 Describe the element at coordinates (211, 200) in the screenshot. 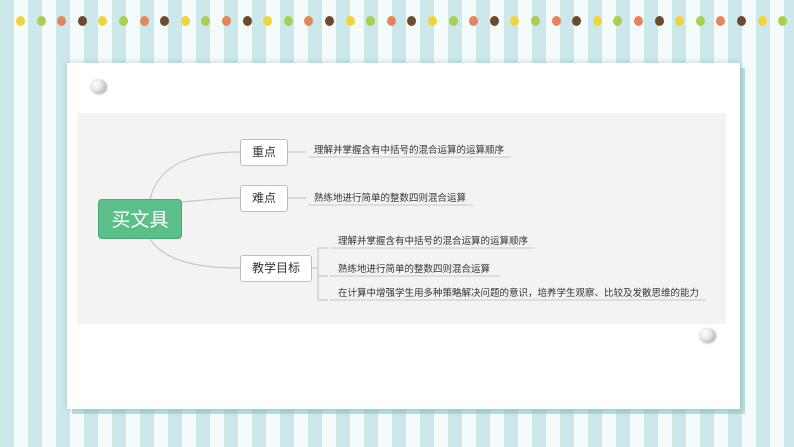

I see `connector-root-nandian` at that location.